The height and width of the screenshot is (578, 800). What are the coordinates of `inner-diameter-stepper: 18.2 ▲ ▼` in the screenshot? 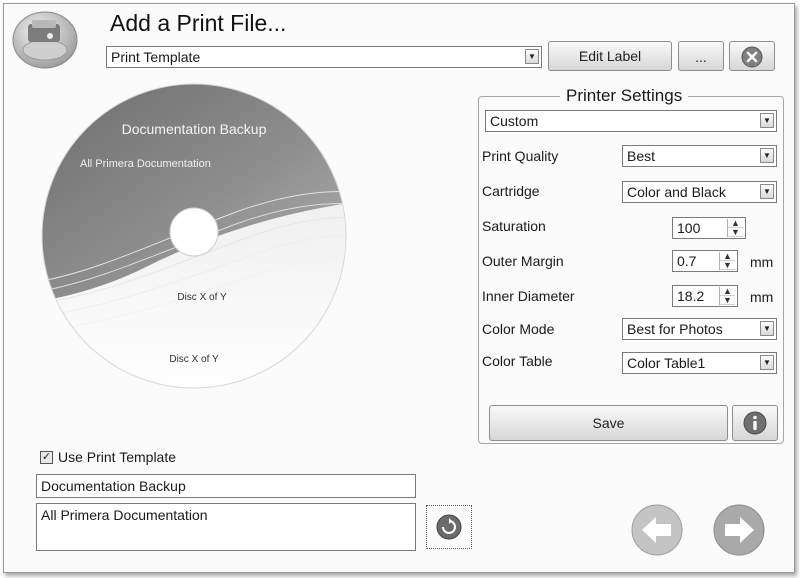 It's located at (705, 296).